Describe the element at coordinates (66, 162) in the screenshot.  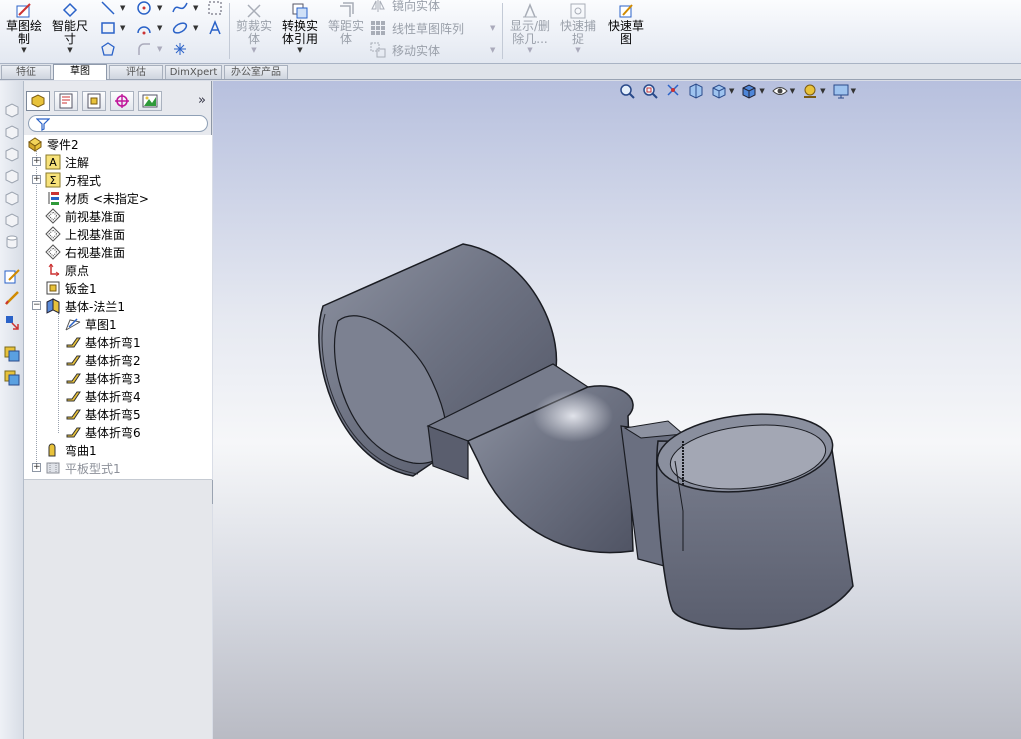
I see `tree-item-annotations: A 注解` at that location.